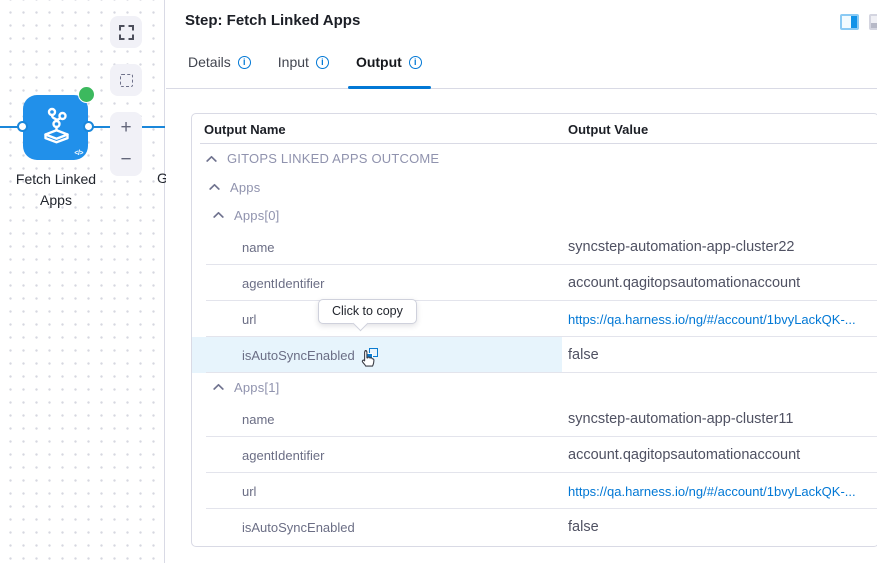 The width and height of the screenshot is (877, 563). I want to click on marquee-select-icon, so click(126, 80).